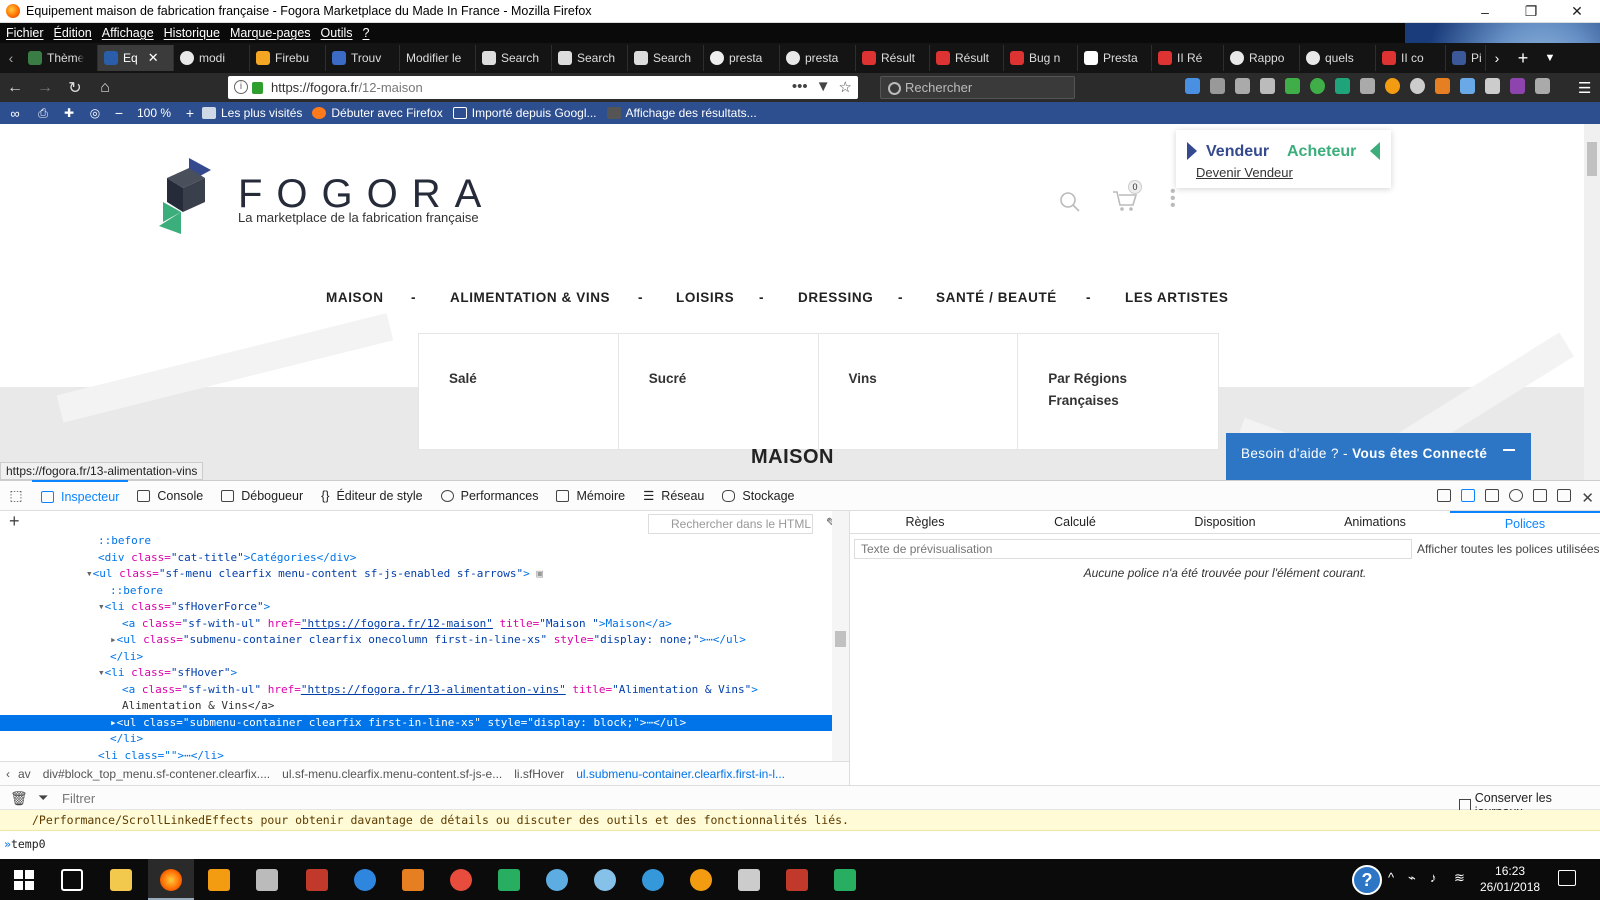 This screenshot has width=1600, height=900. What do you see at coordinates (543, 87) in the screenshot?
I see `url-bar: i https://fogora.fr/12-maison ••• ▼ ☆` at bounding box center [543, 87].